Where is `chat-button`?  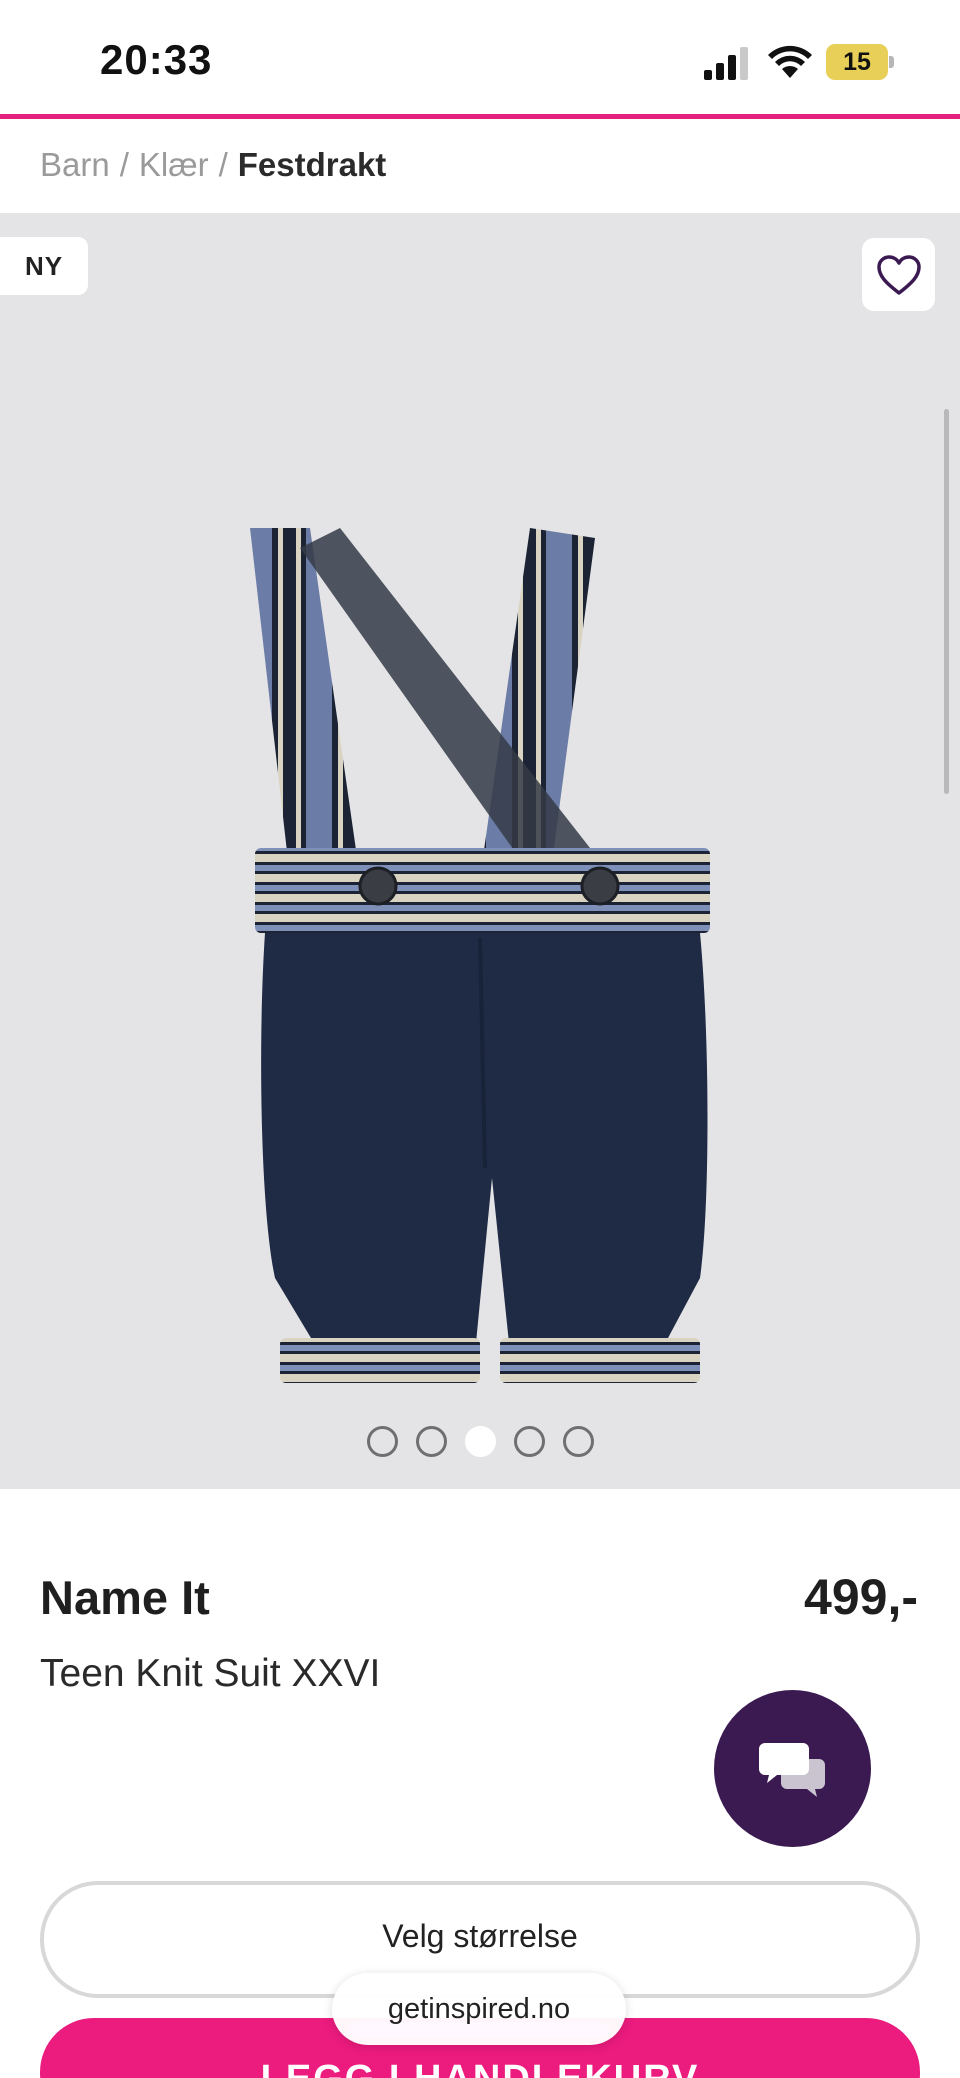 chat-button is located at coordinates (792, 1768).